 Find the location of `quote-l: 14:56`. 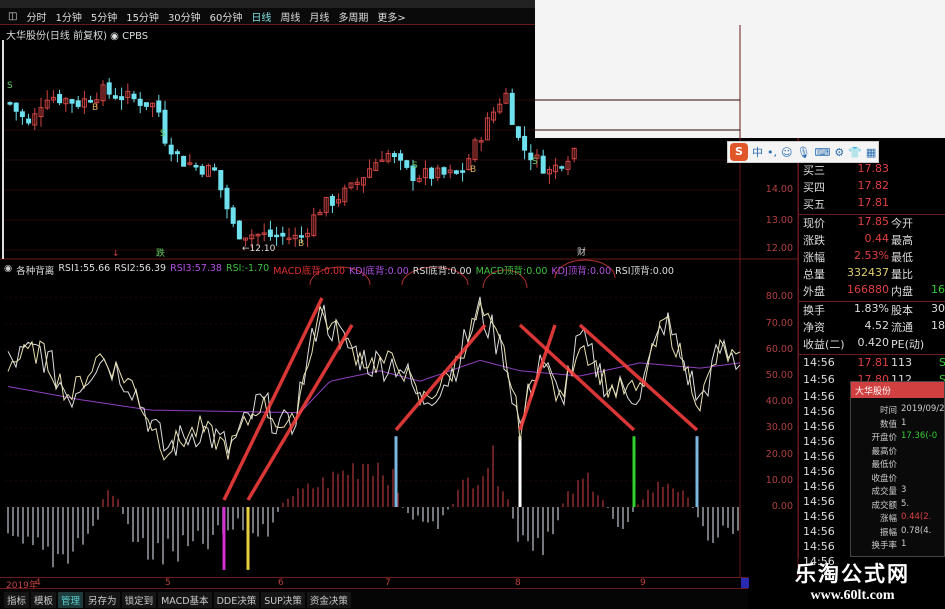

quote-l: 14:56 is located at coordinates (819, 362).